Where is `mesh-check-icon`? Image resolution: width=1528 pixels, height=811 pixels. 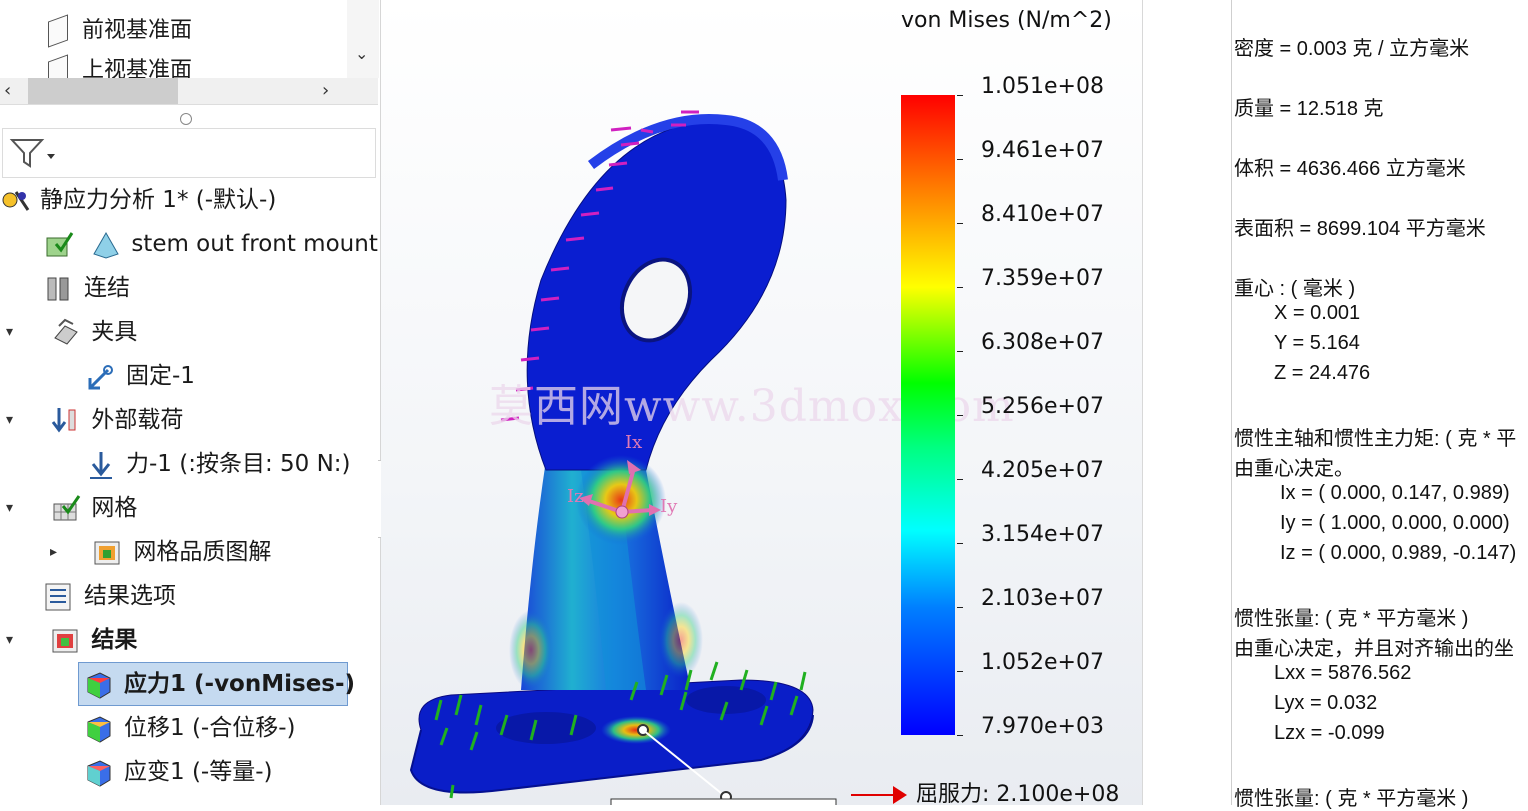 mesh-check-icon is located at coordinates (59, 245).